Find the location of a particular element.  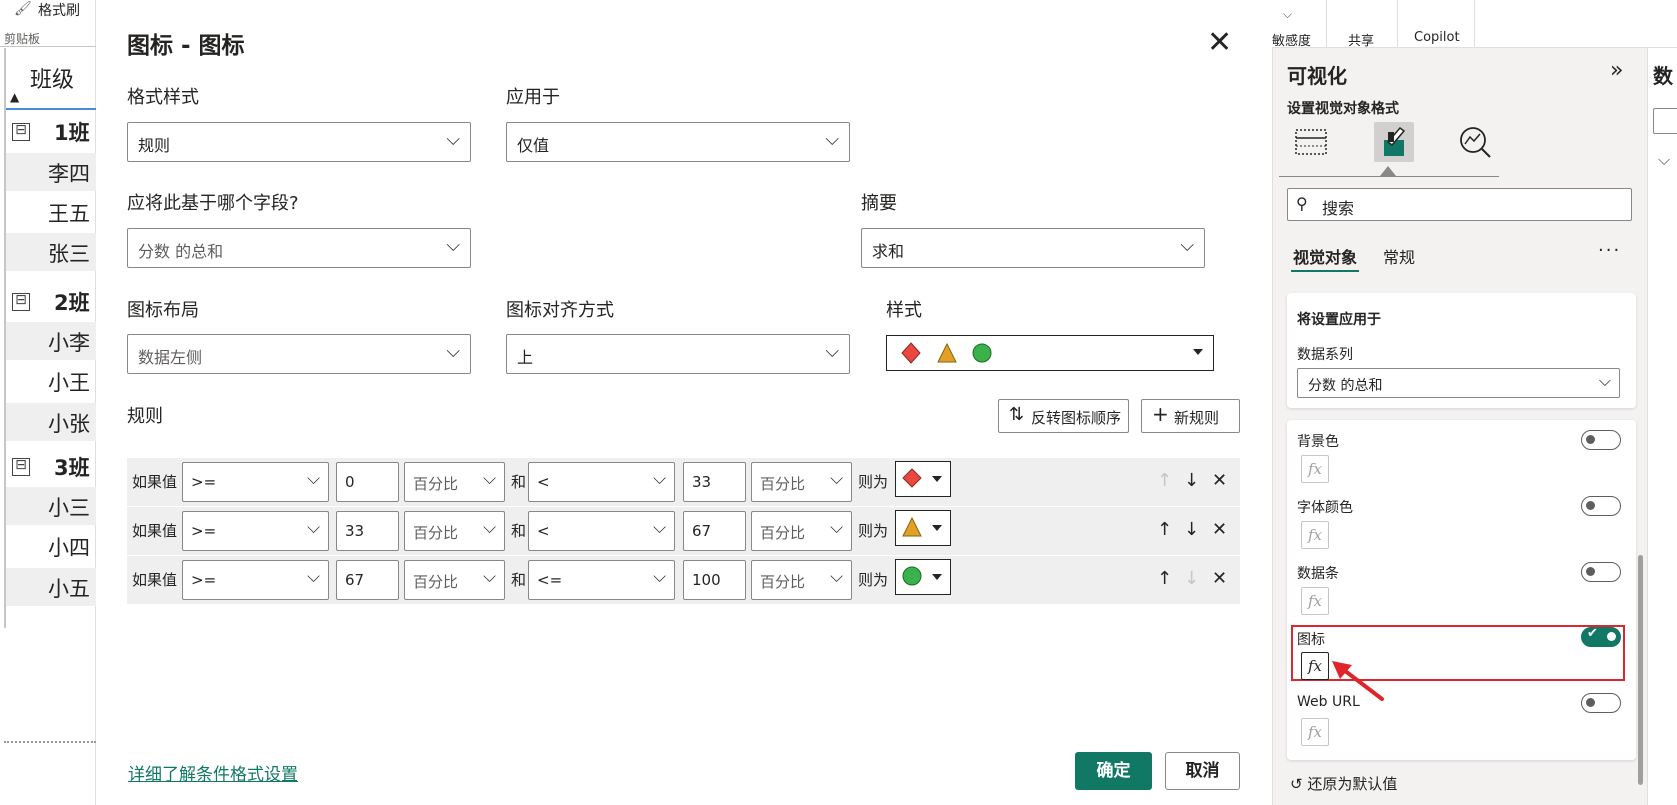

reset-to-default: ↺ 还原为默认值 is located at coordinates (1343, 783).